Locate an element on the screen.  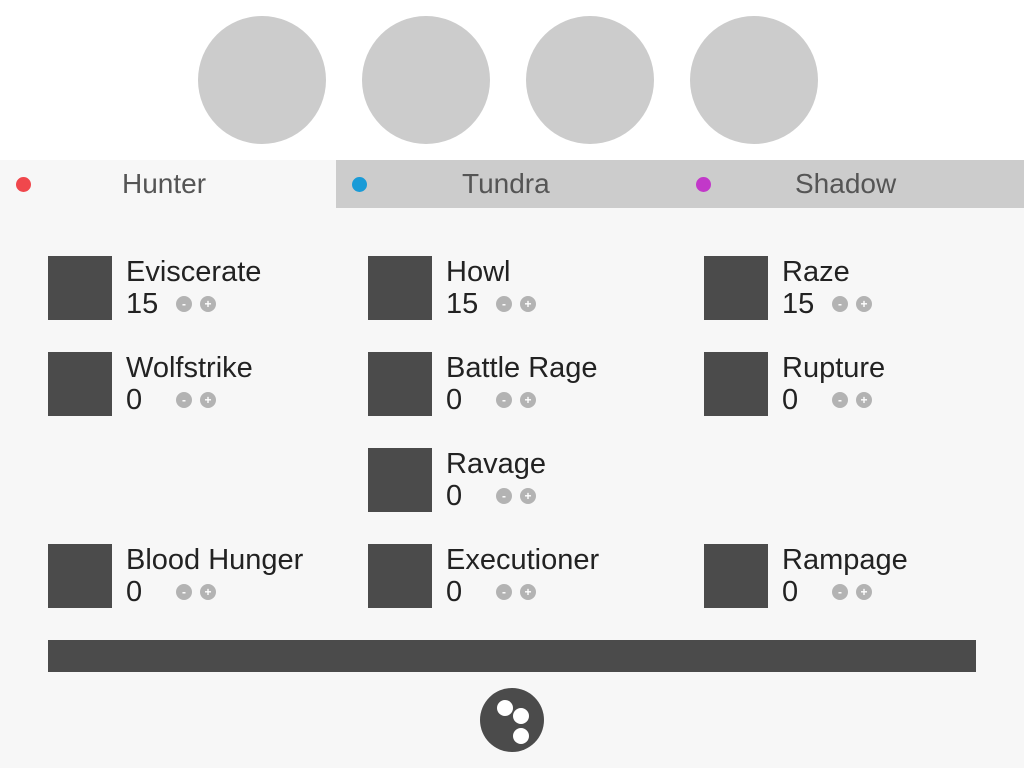
progress-bar-fill is located at coordinates (512, 656).